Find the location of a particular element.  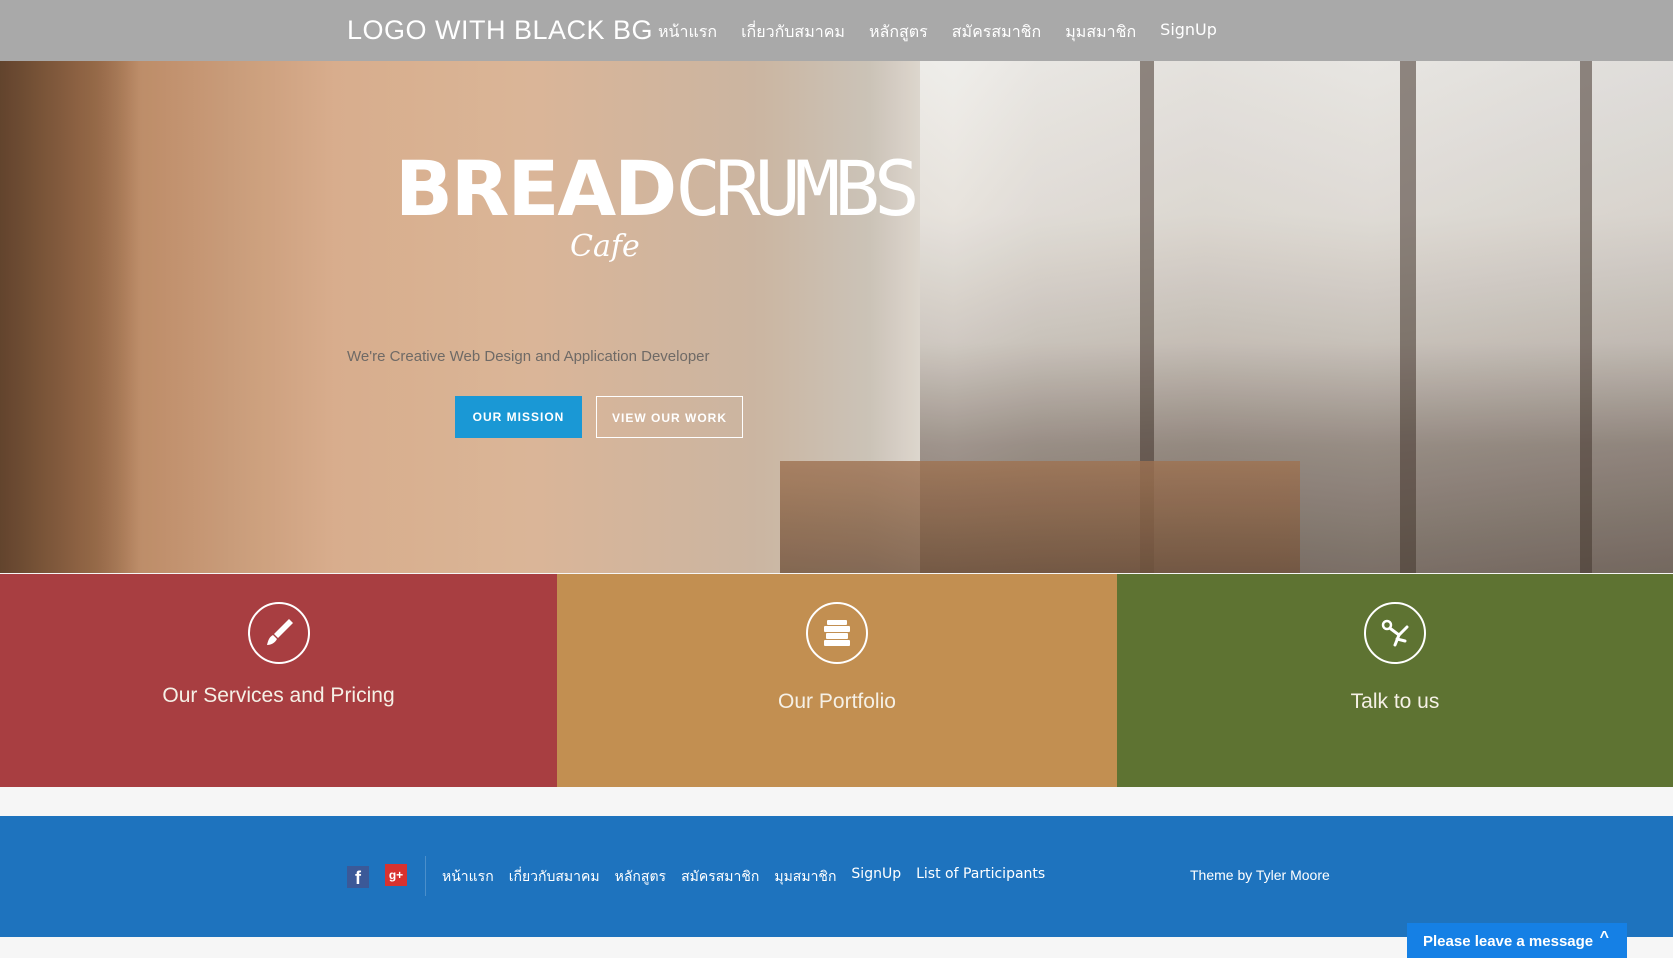

brand-logo-sub: Cafe is located at coordinates (605, 246).